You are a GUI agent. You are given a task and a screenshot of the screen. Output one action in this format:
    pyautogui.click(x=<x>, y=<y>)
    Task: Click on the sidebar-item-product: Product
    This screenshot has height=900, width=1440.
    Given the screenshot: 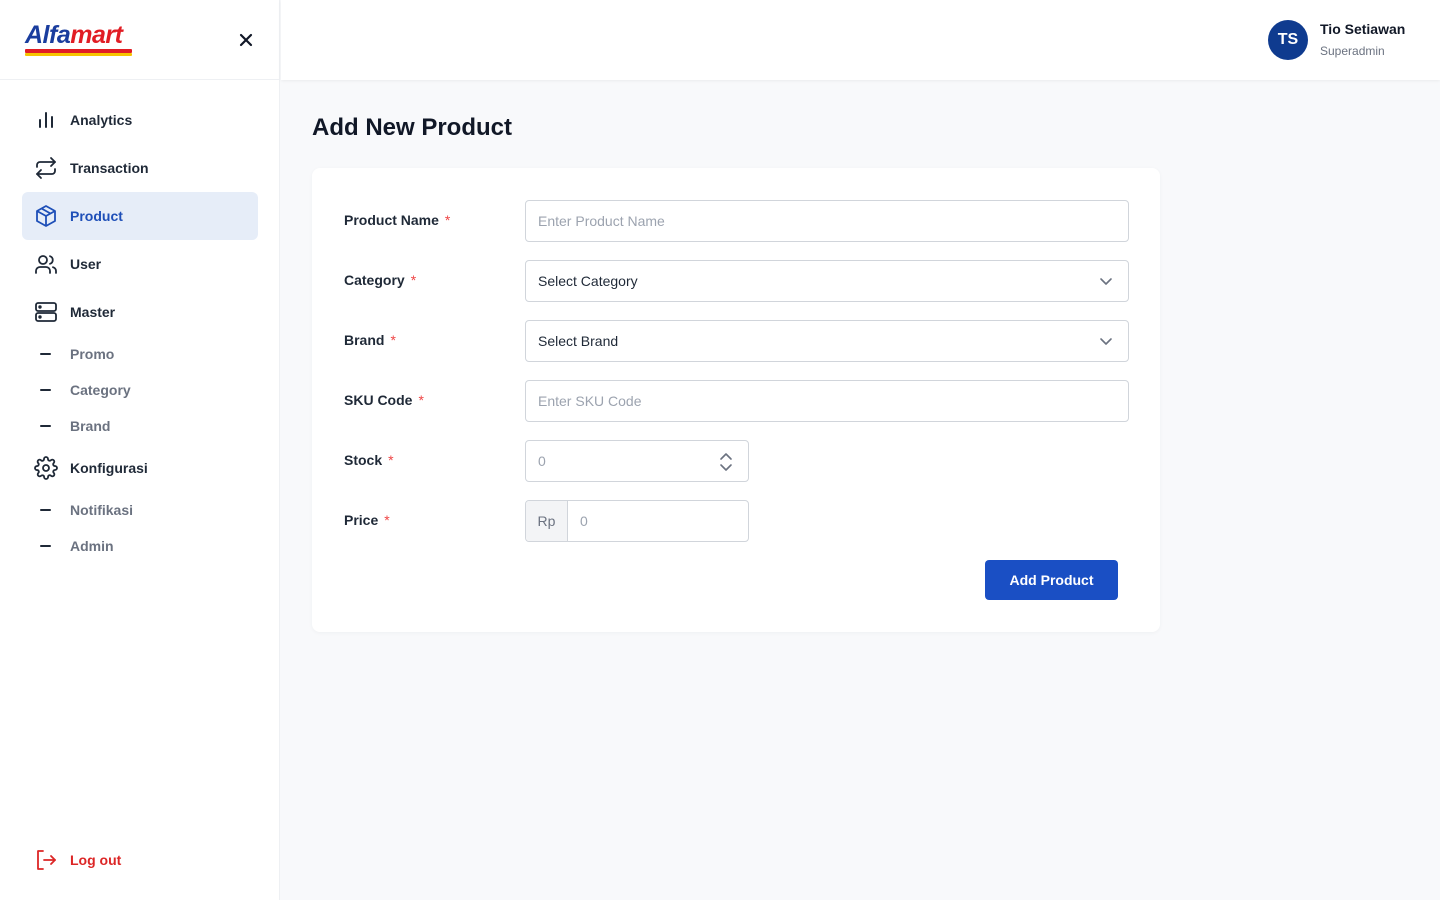 What is the action you would take?
    pyautogui.click(x=140, y=216)
    